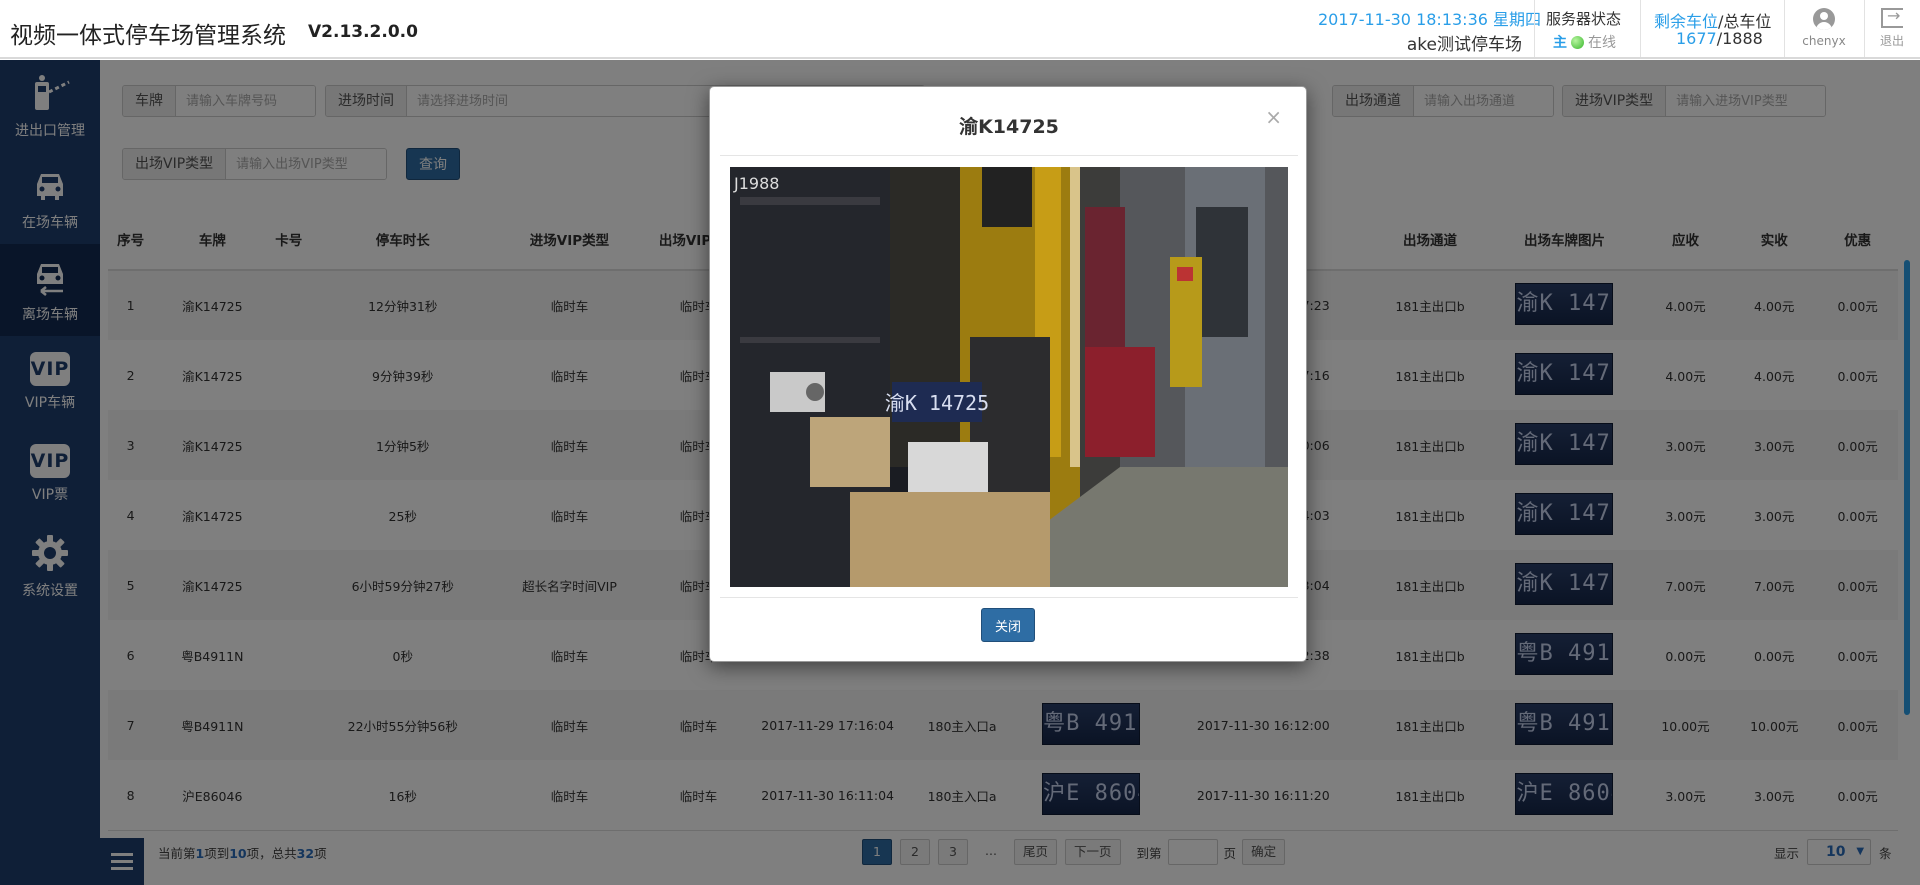  What do you see at coordinates (1892, 17) in the screenshot?
I see `logout-icon` at bounding box center [1892, 17].